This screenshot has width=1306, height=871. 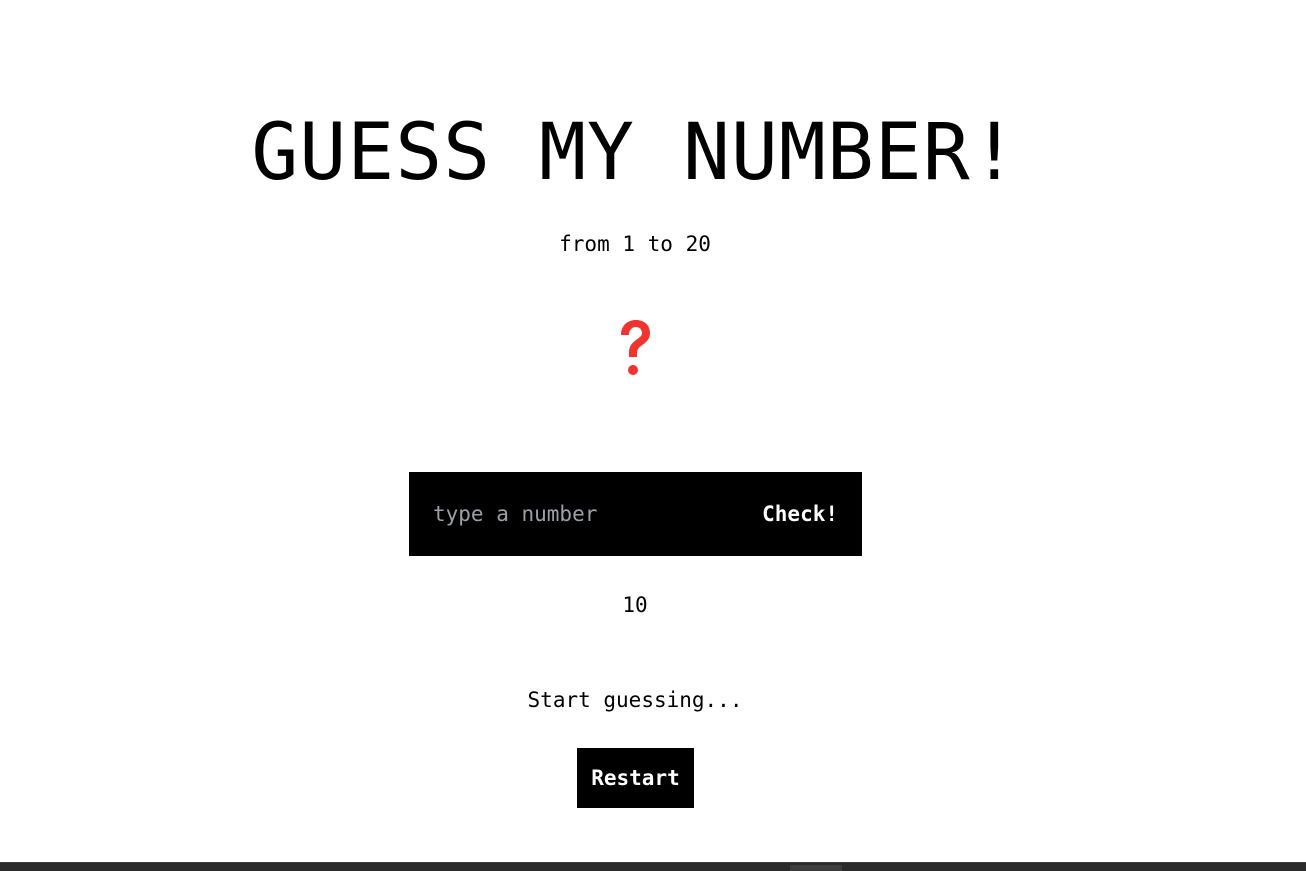 I want to click on secret-number-display, so click(x=635, y=351).